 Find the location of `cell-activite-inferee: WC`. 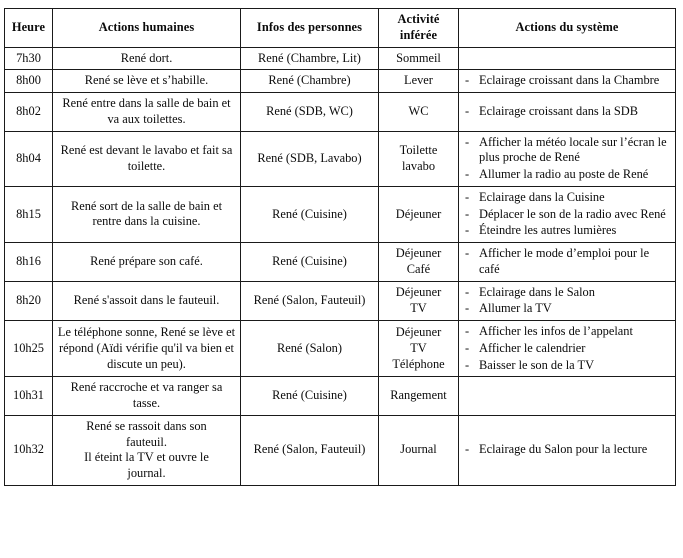

cell-activite-inferee: WC is located at coordinates (418, 112).